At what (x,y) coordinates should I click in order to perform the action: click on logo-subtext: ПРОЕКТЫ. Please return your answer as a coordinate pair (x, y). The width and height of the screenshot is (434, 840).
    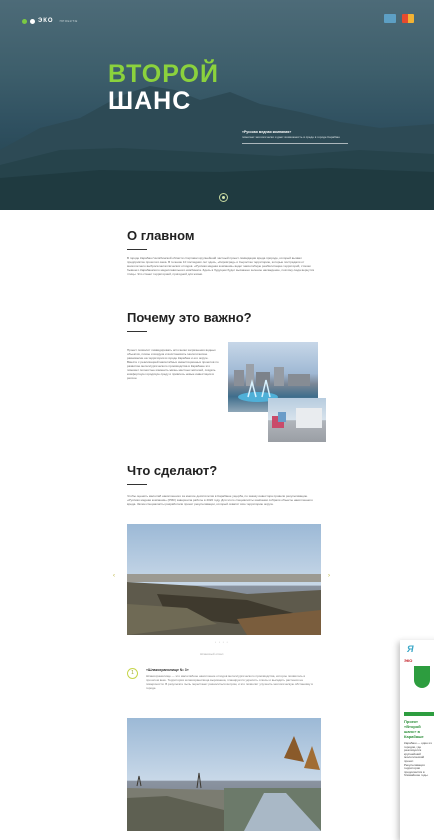
    Looking at the image, I should click on (68, 21).